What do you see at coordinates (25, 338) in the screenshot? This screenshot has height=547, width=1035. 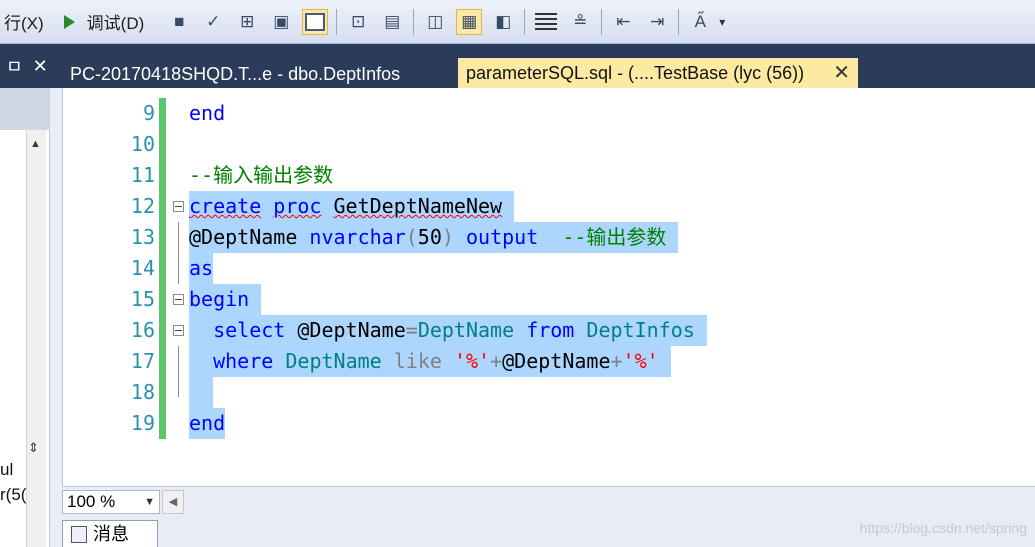 I see `panel-body: ▲ ⇕ ul r(5(` at bounding box center [25, 338].